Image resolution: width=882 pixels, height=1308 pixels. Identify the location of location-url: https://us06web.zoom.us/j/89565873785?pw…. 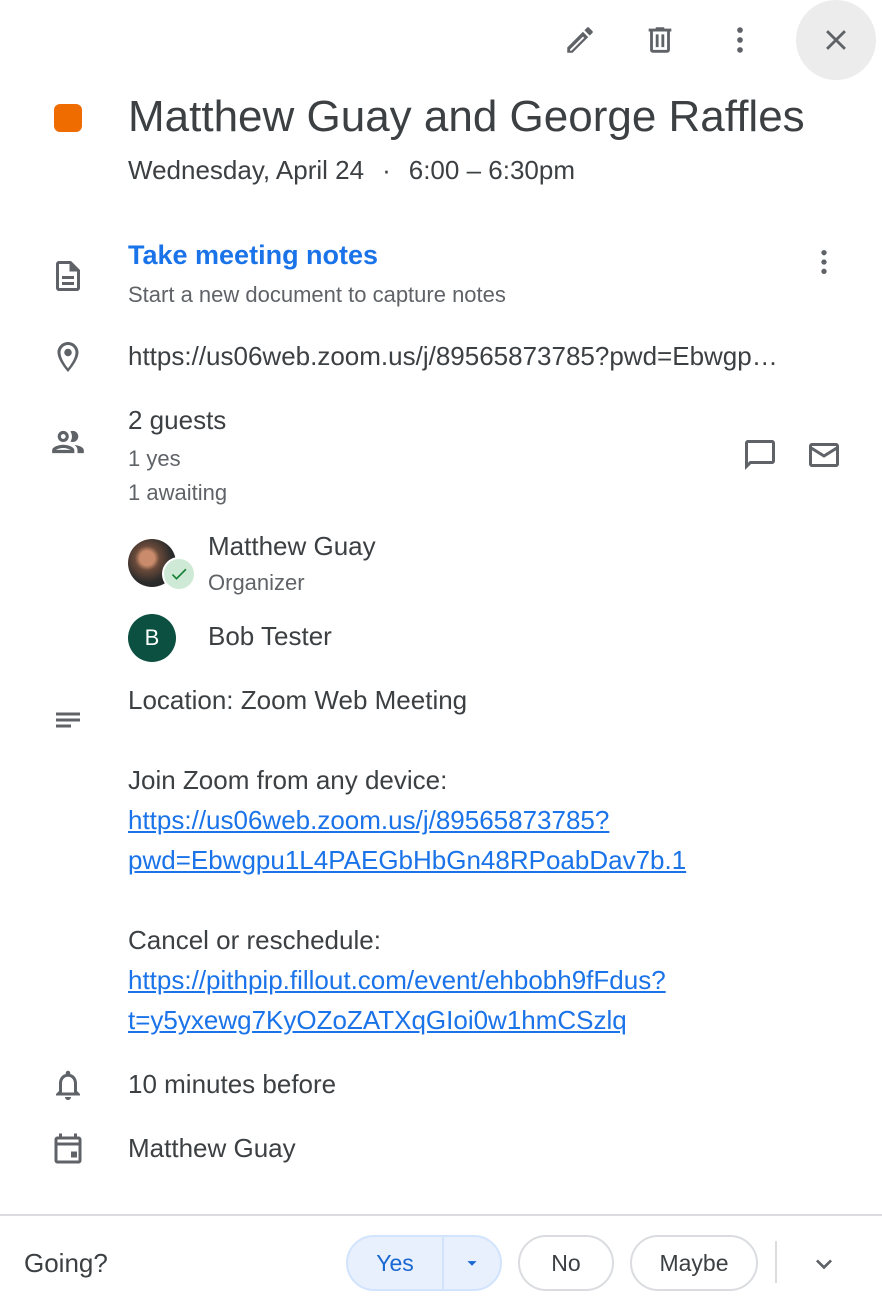
(490, 356).